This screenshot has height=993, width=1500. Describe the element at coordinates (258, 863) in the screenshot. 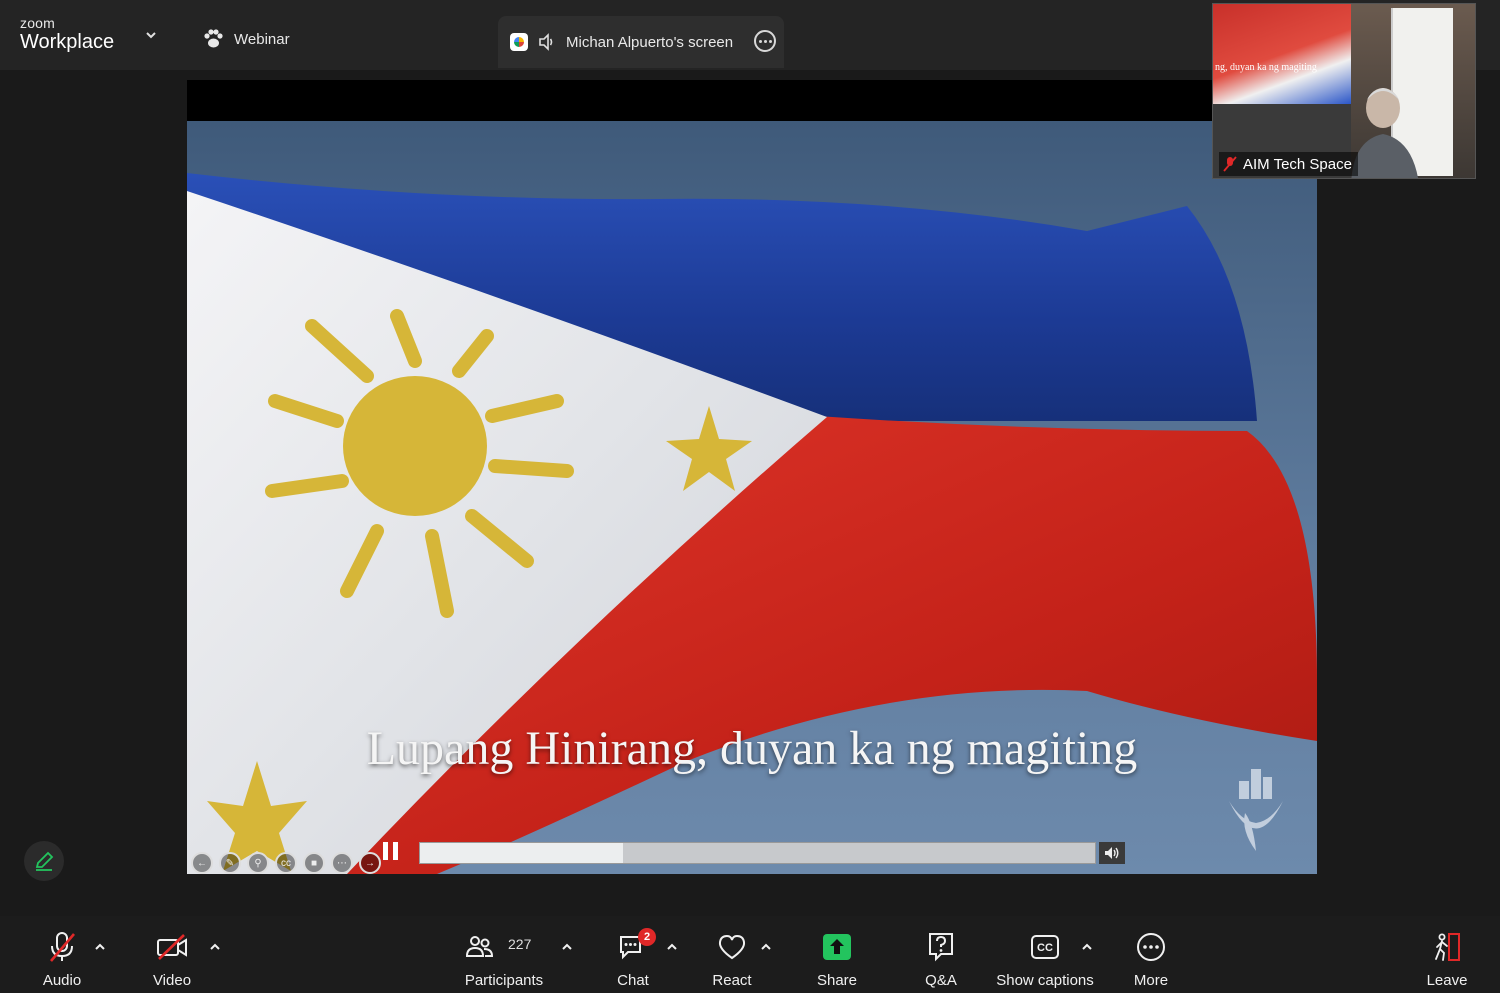

I see `zoom-icon: ⚲` at that location.